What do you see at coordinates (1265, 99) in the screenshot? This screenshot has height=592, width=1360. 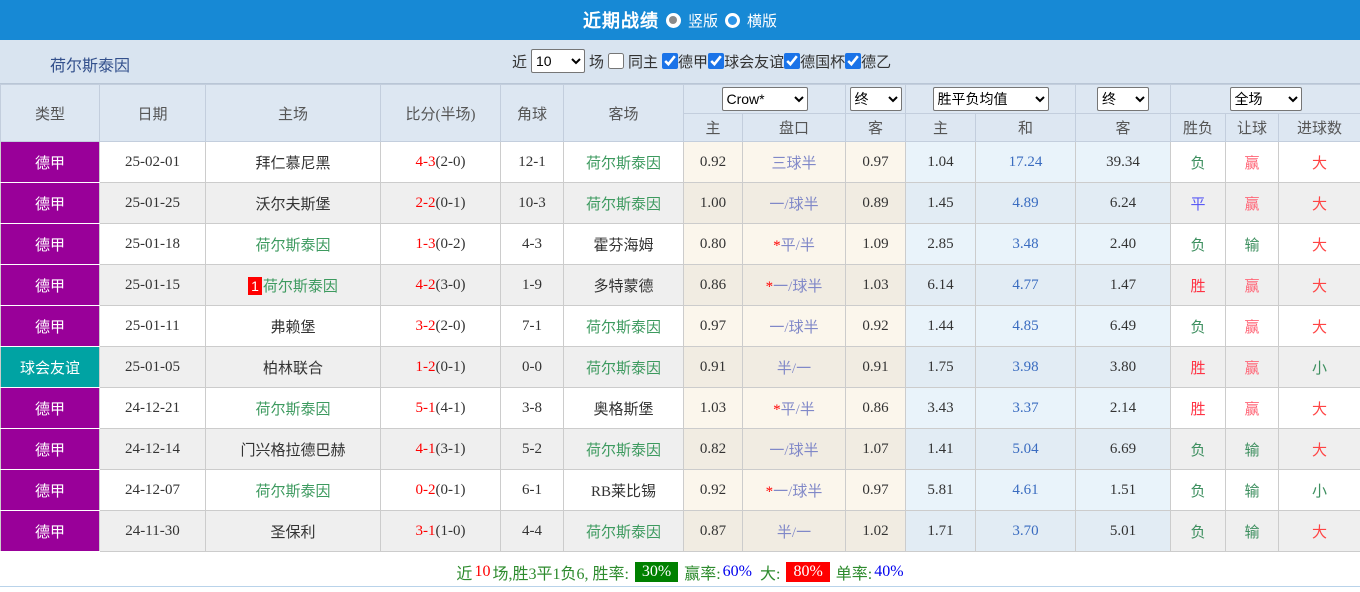 I see `scope-select: 全场` at bounding box center [1265, 99].